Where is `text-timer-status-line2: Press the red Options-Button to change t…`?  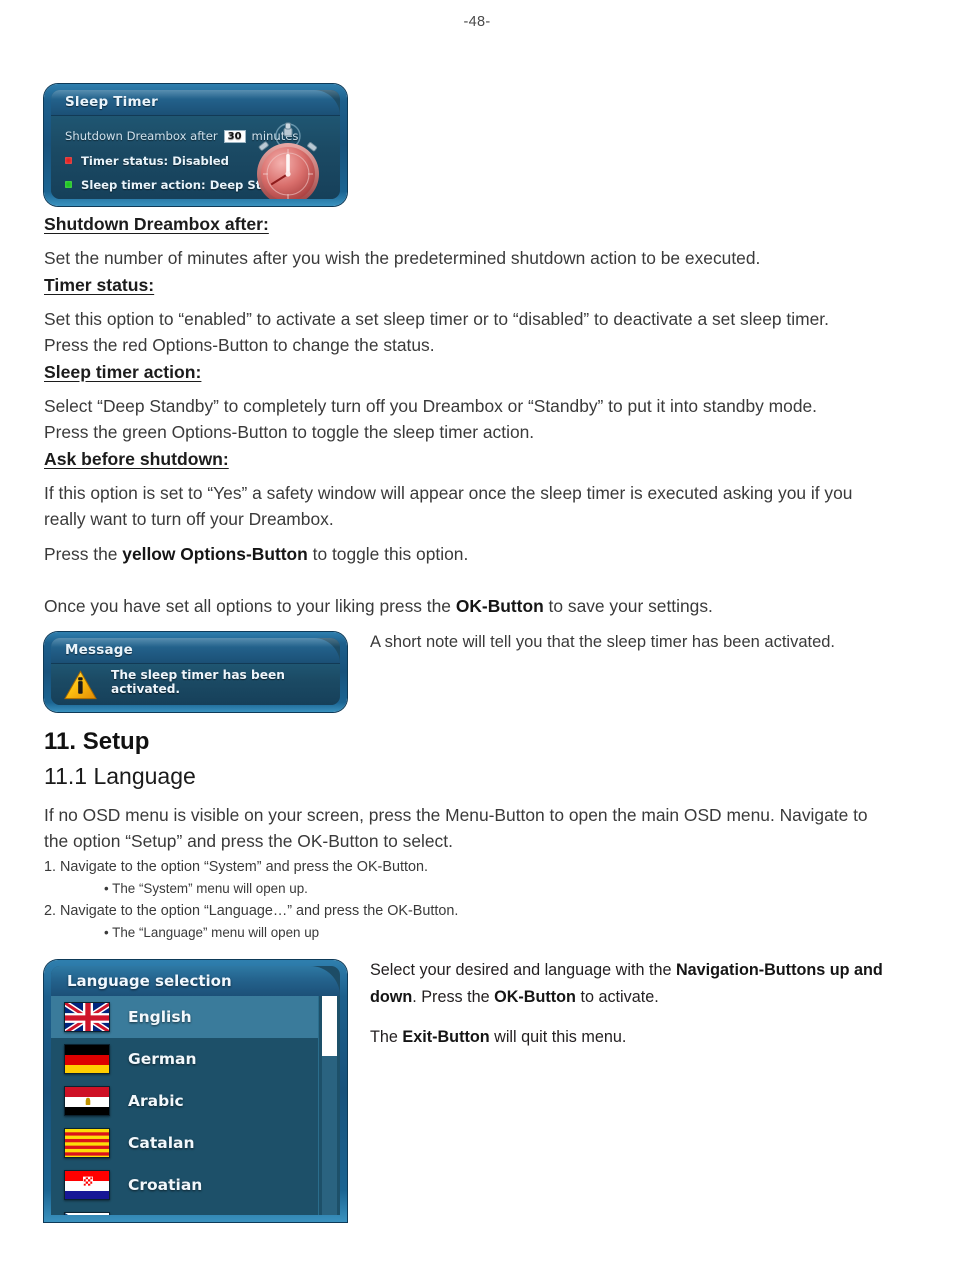
text-timer-status-line2: Press the red Options-Button to change t… is located at coordinates (239, 345).